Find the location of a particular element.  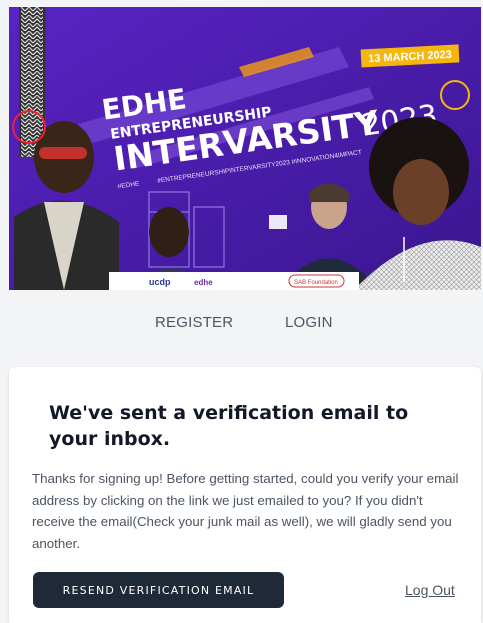

partner-logo-sab: SAB Foundation is located at coordinates (316, 283).